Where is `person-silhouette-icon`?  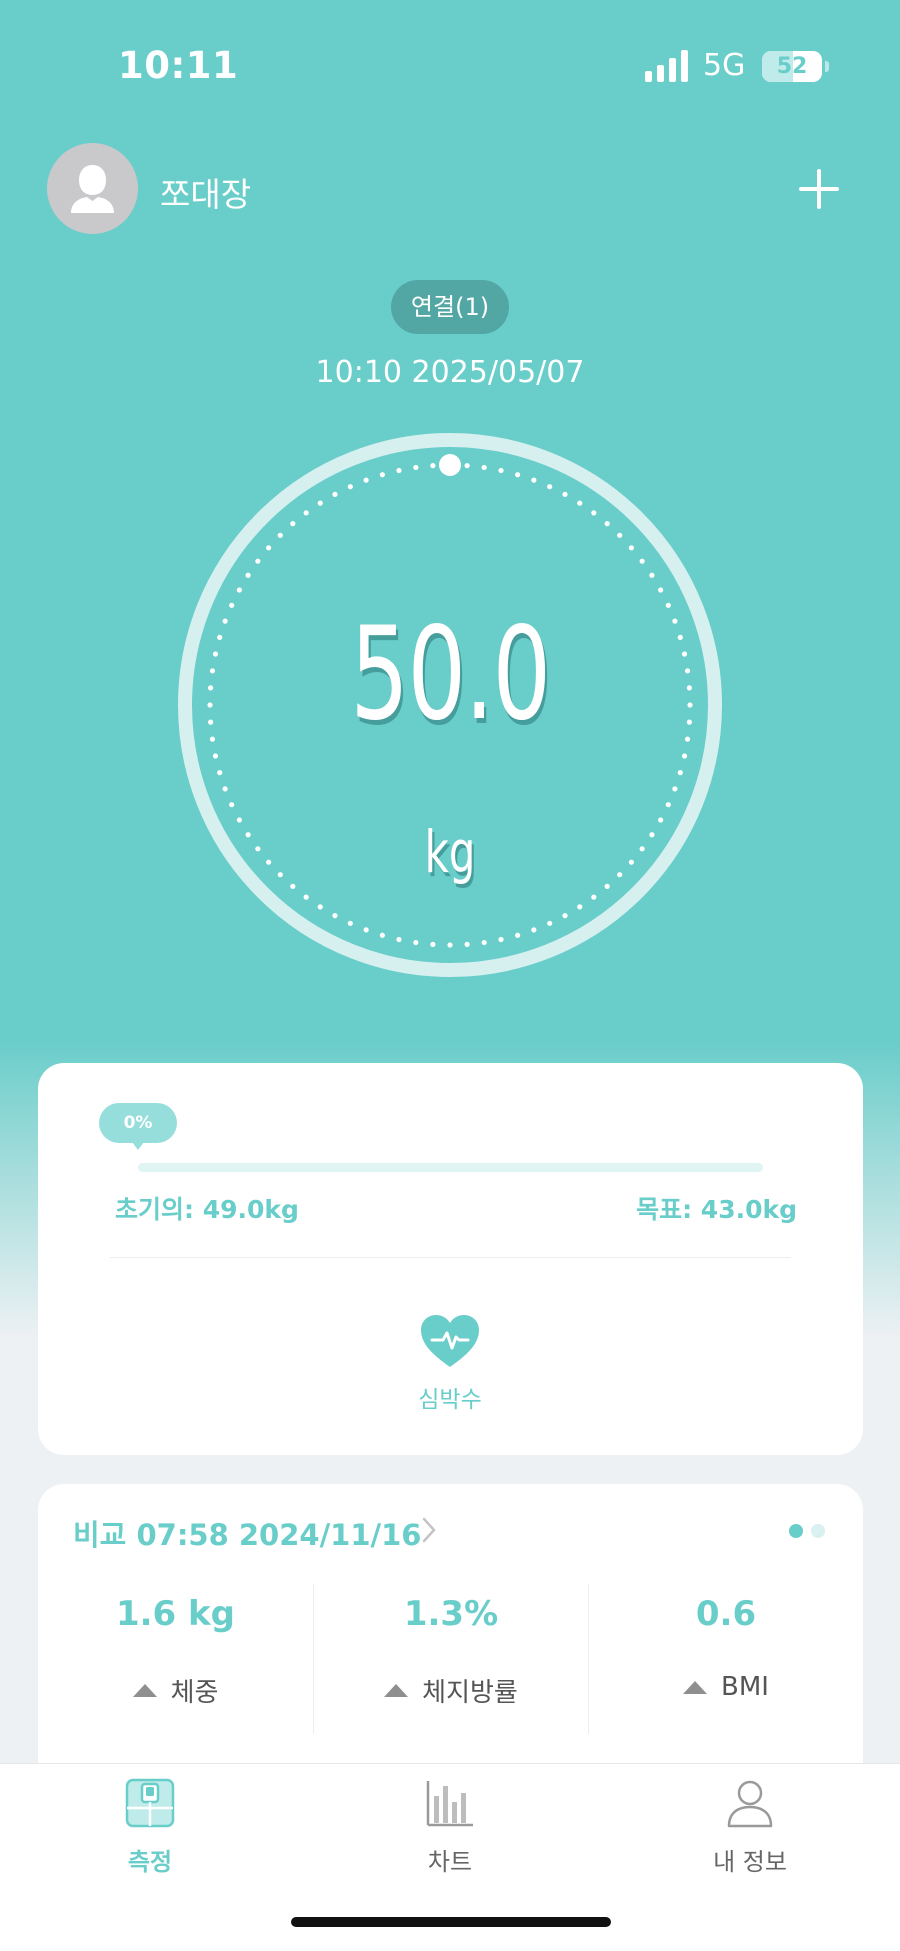
person-silhouette-icon is located at coordinates (92, 189).